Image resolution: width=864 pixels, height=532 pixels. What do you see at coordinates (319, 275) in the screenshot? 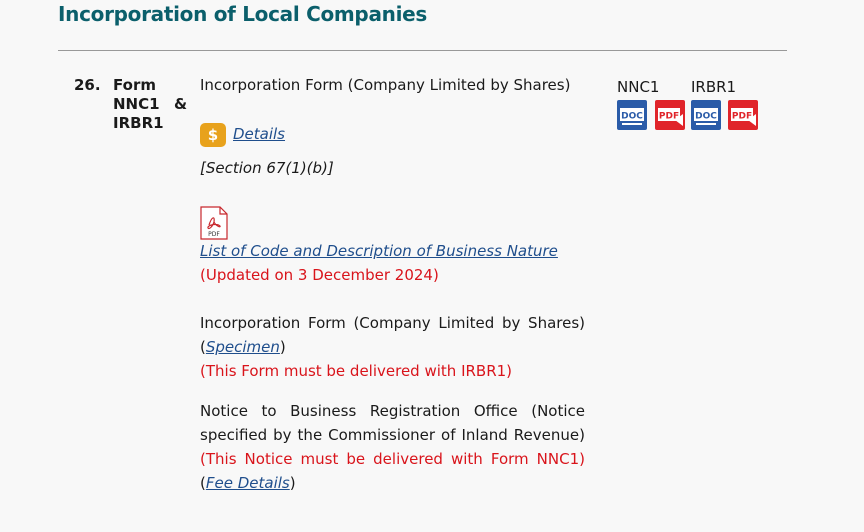
I see `business-nature-updated: (Updated on 3 December 2024)` at bounding box center [319, 275].